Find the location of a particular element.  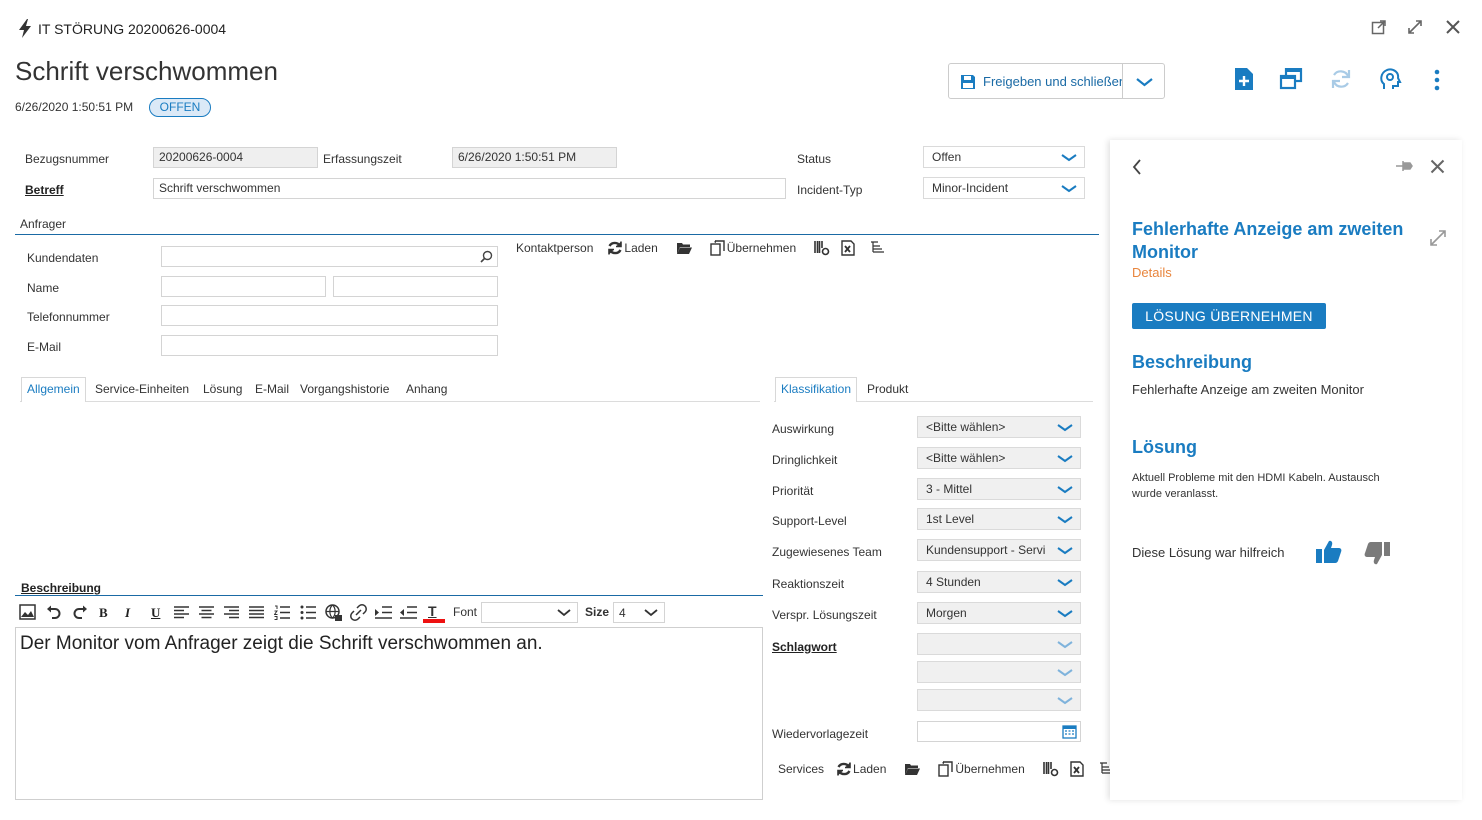

auswirkung-select: <Bitte wählen> is located at coordinates (999, 427).